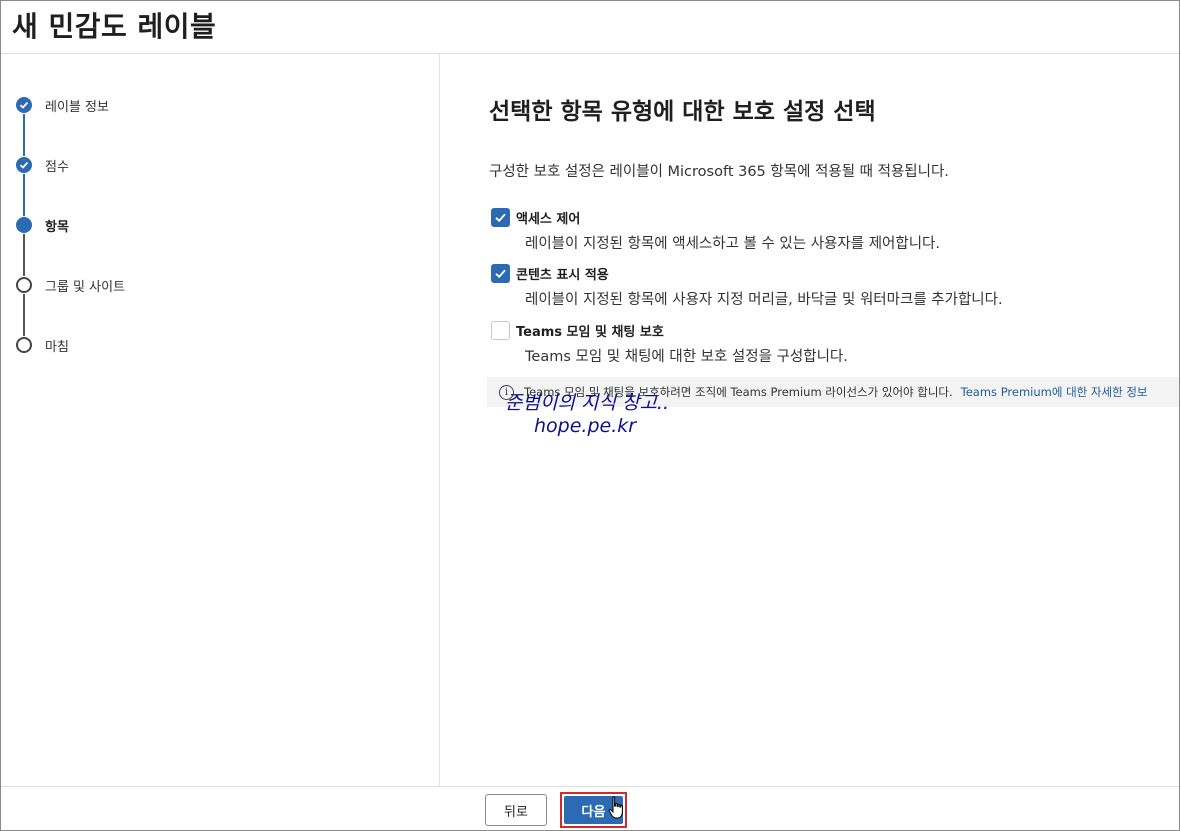  I want to click on footer-bar: 뒤로 다음, so click(590, 808).